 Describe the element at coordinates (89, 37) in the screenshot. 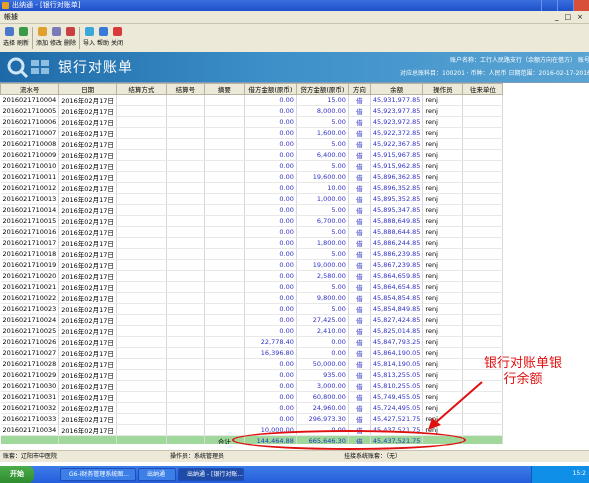

I see `import-button: 导入` at that location.